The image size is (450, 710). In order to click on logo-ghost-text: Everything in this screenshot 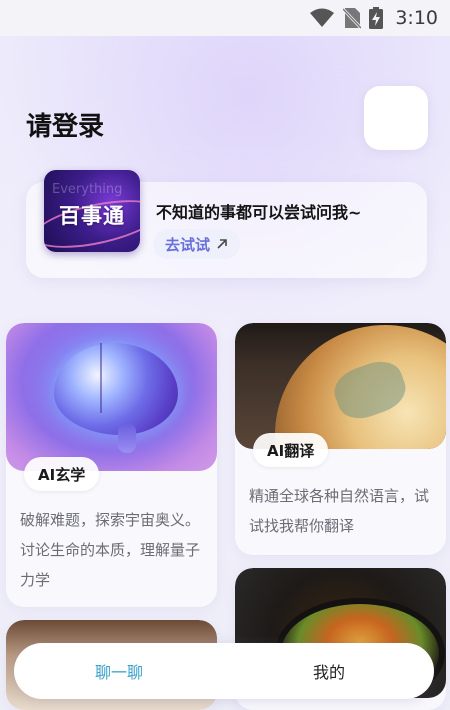, I will do `click(87, 189)`.